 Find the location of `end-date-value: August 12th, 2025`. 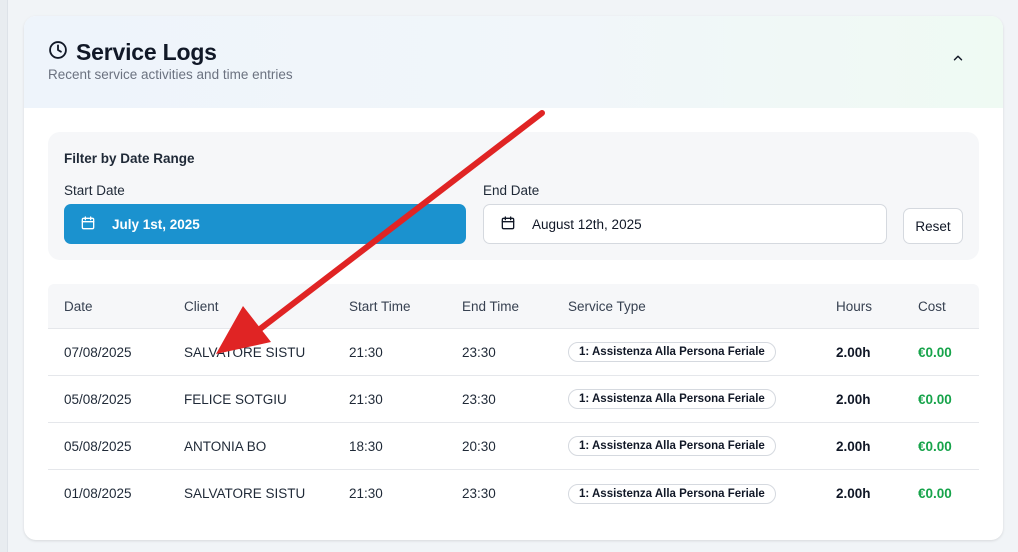

end-date-value: August 12th, 2025 is located at coordinates (587, 224).